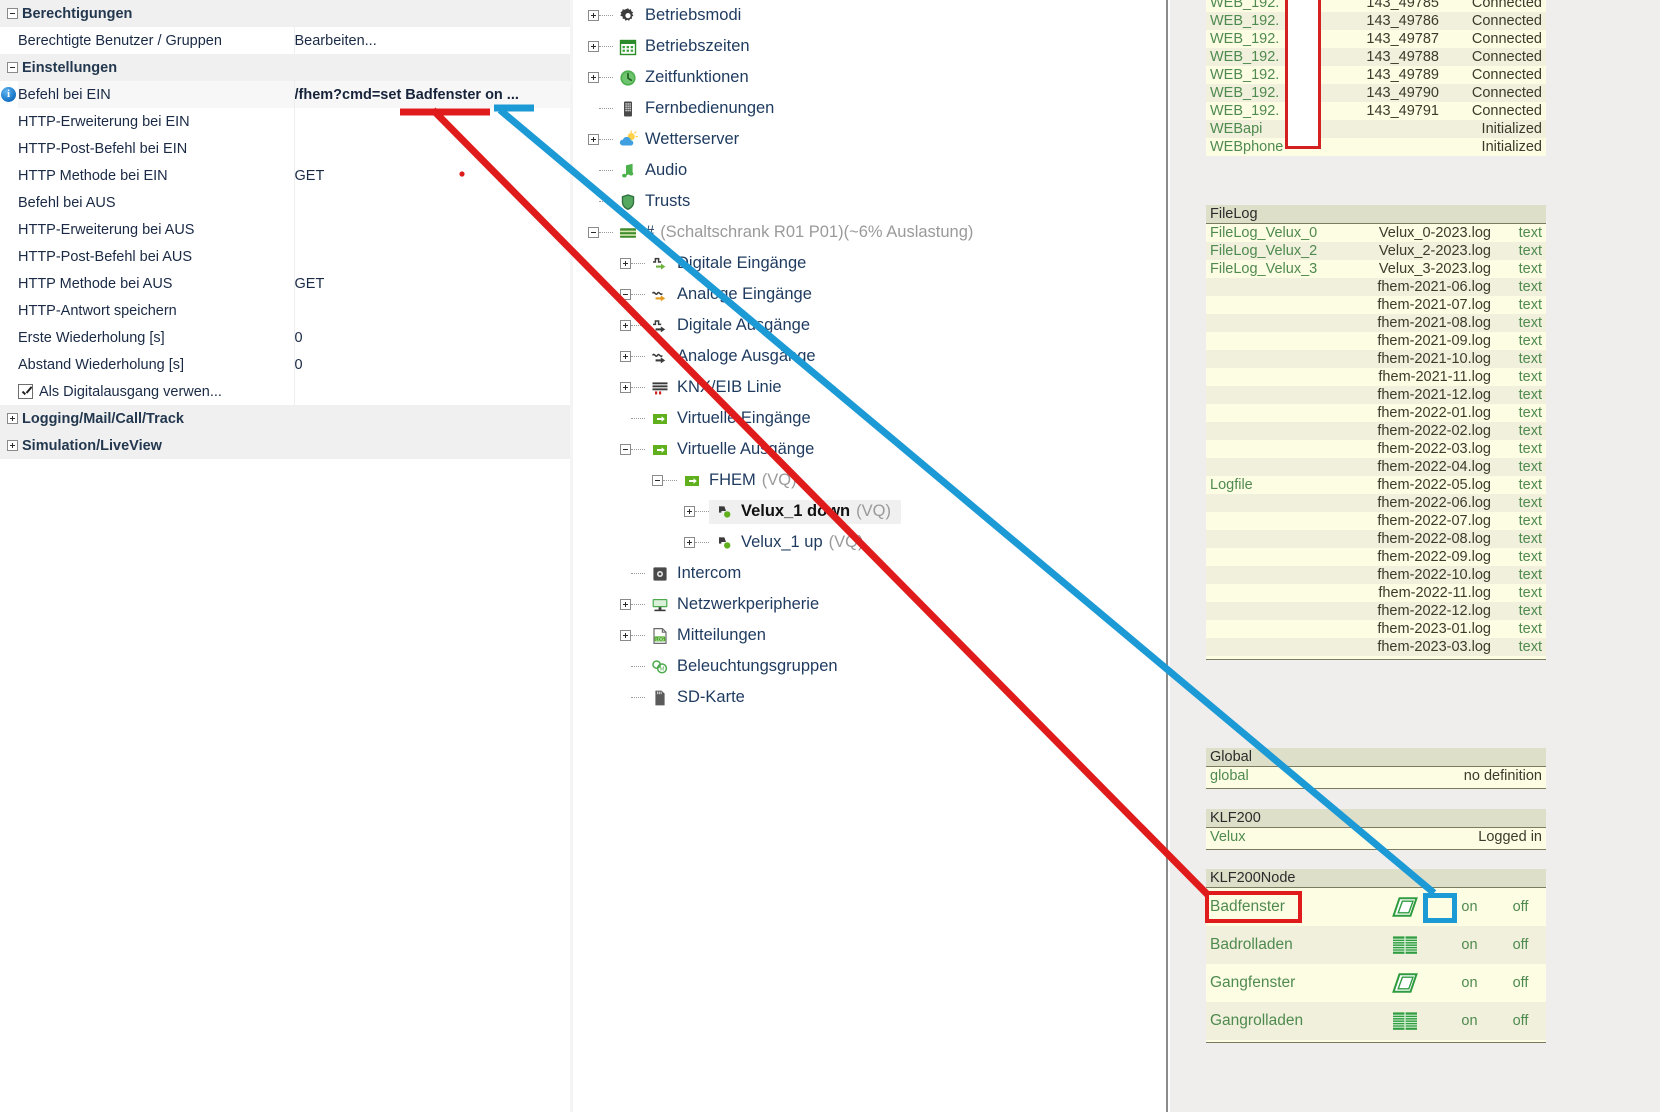  What do you see at coordinates (1376, 575) in the screenshot?
I see `filelog-table-row: fhem-2022-10.log text` at bounding box center [1376, 575].